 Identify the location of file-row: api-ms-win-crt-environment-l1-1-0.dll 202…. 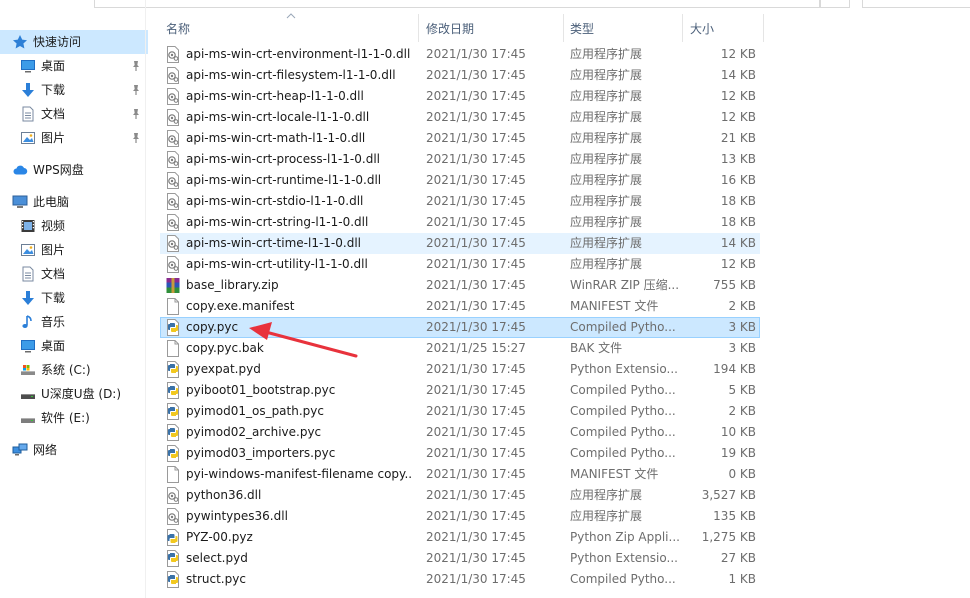
(460, 54).